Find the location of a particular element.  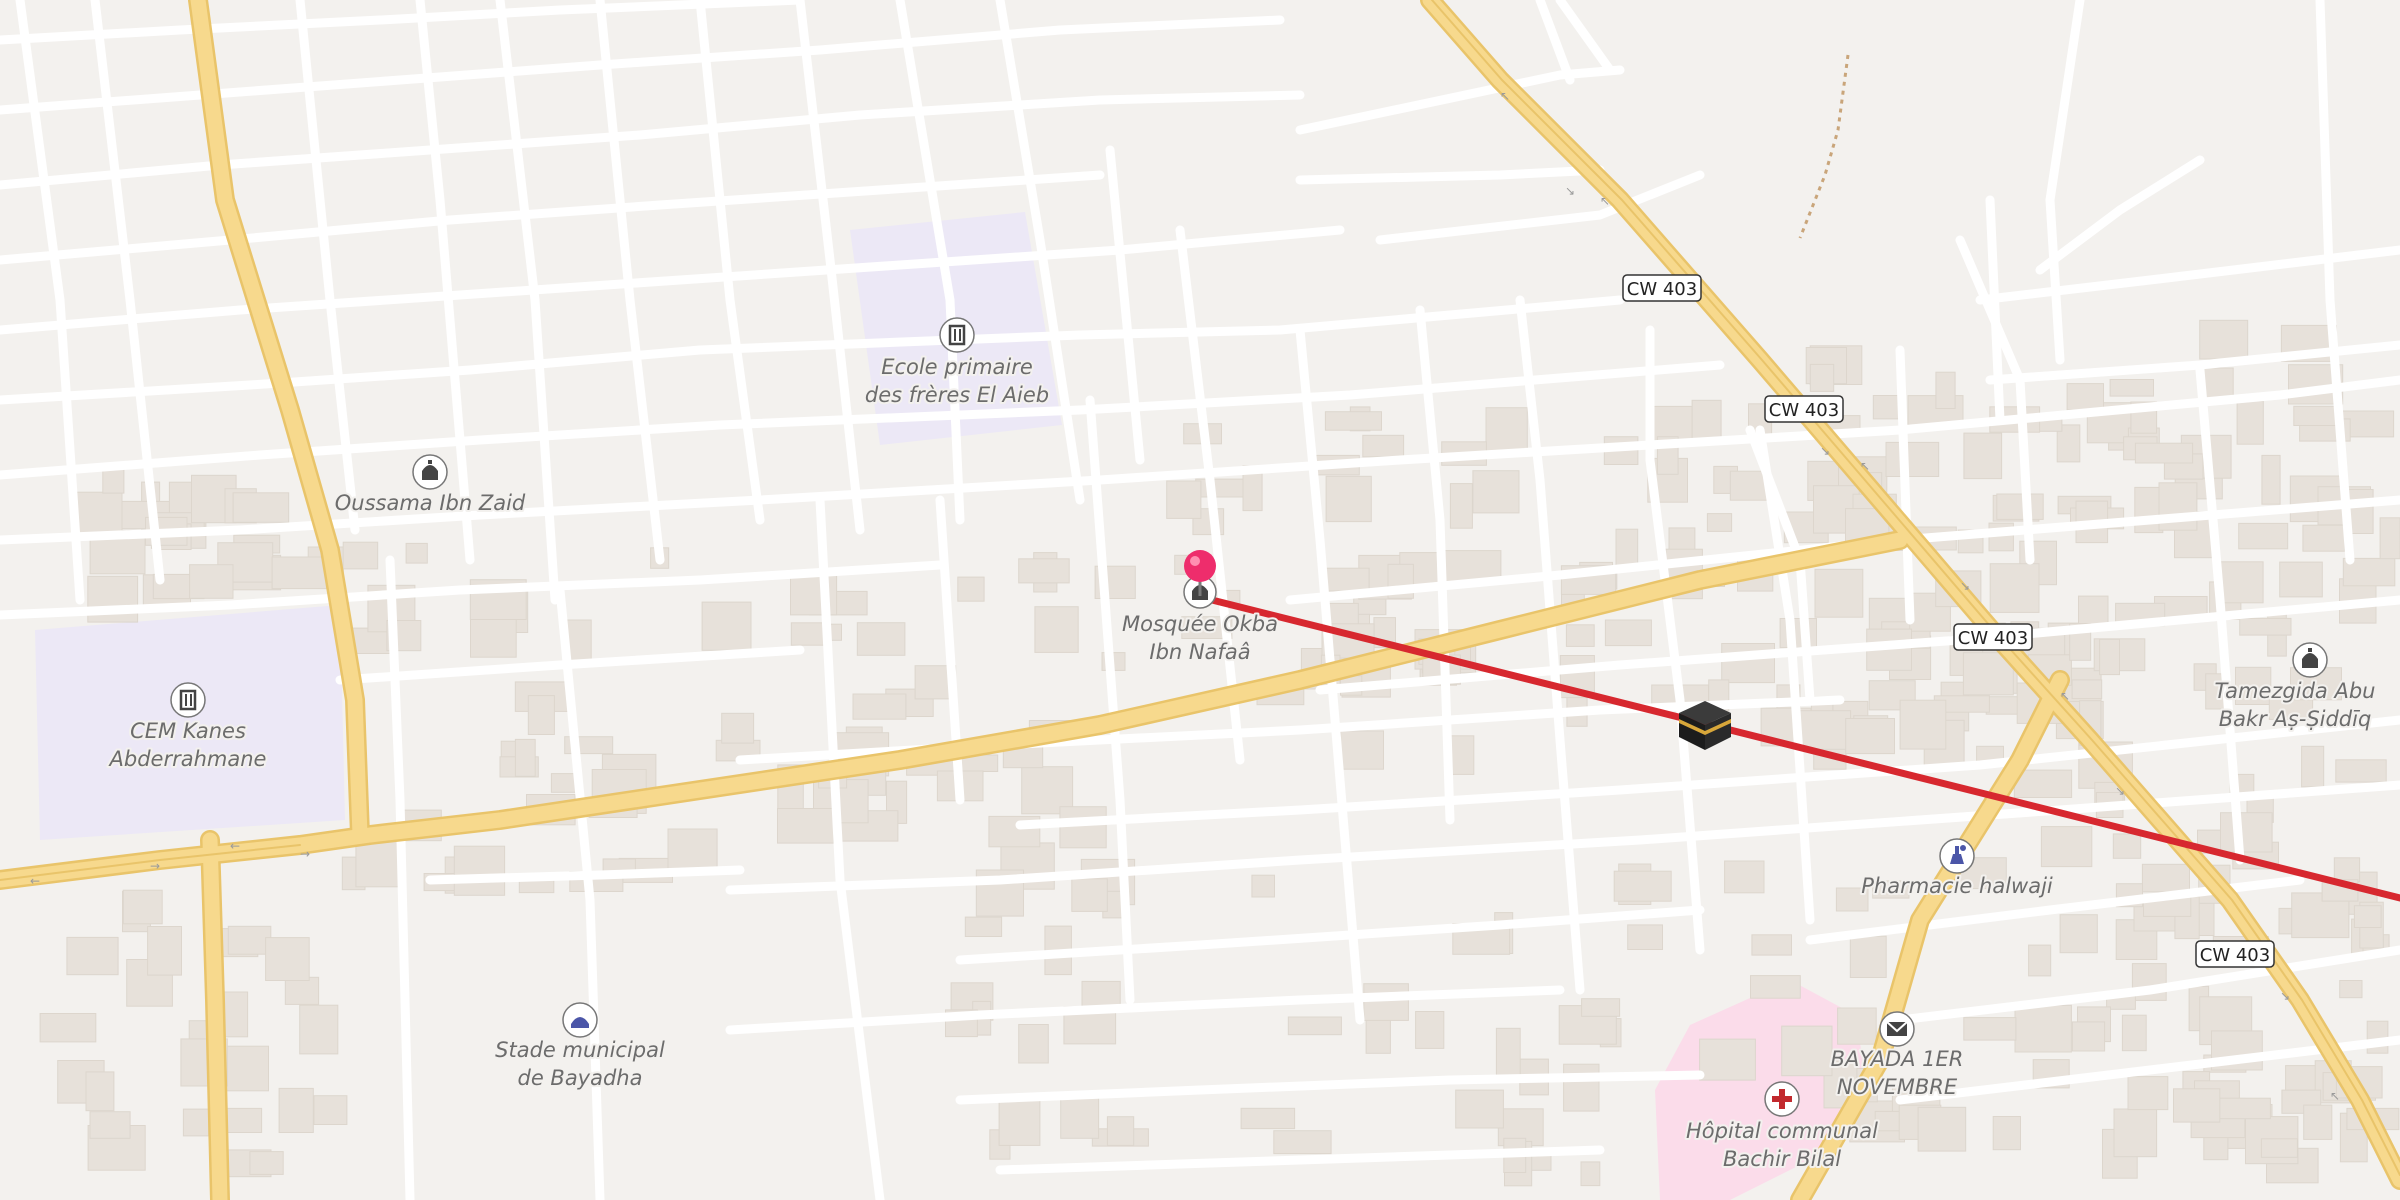

poi-label: de Bayadha is located at coordinates (579, 1078).